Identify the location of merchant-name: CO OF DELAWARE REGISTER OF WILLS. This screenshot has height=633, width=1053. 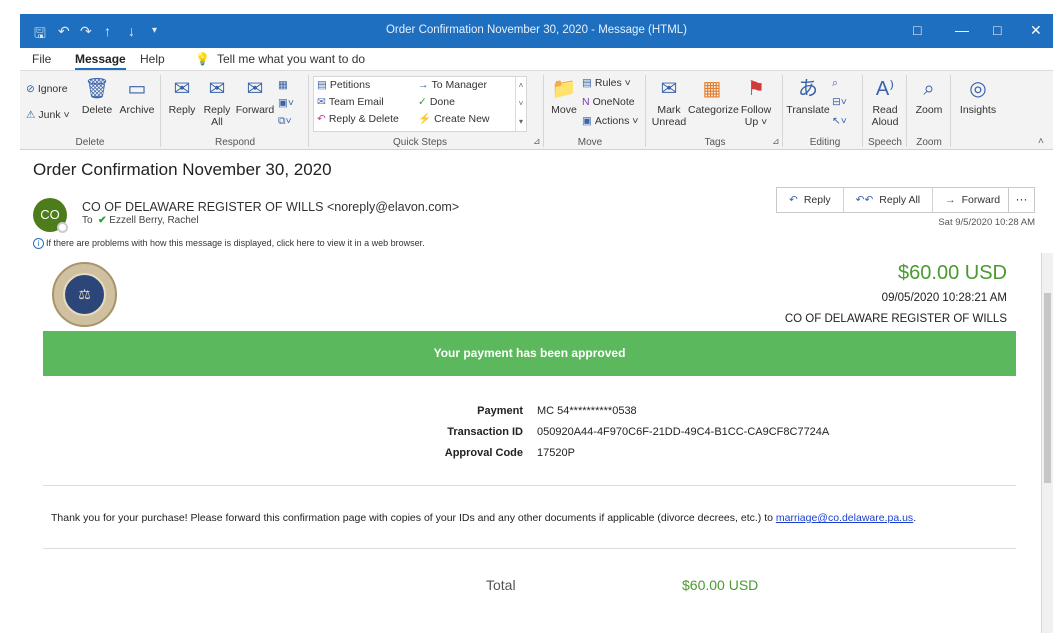
(895, 319).